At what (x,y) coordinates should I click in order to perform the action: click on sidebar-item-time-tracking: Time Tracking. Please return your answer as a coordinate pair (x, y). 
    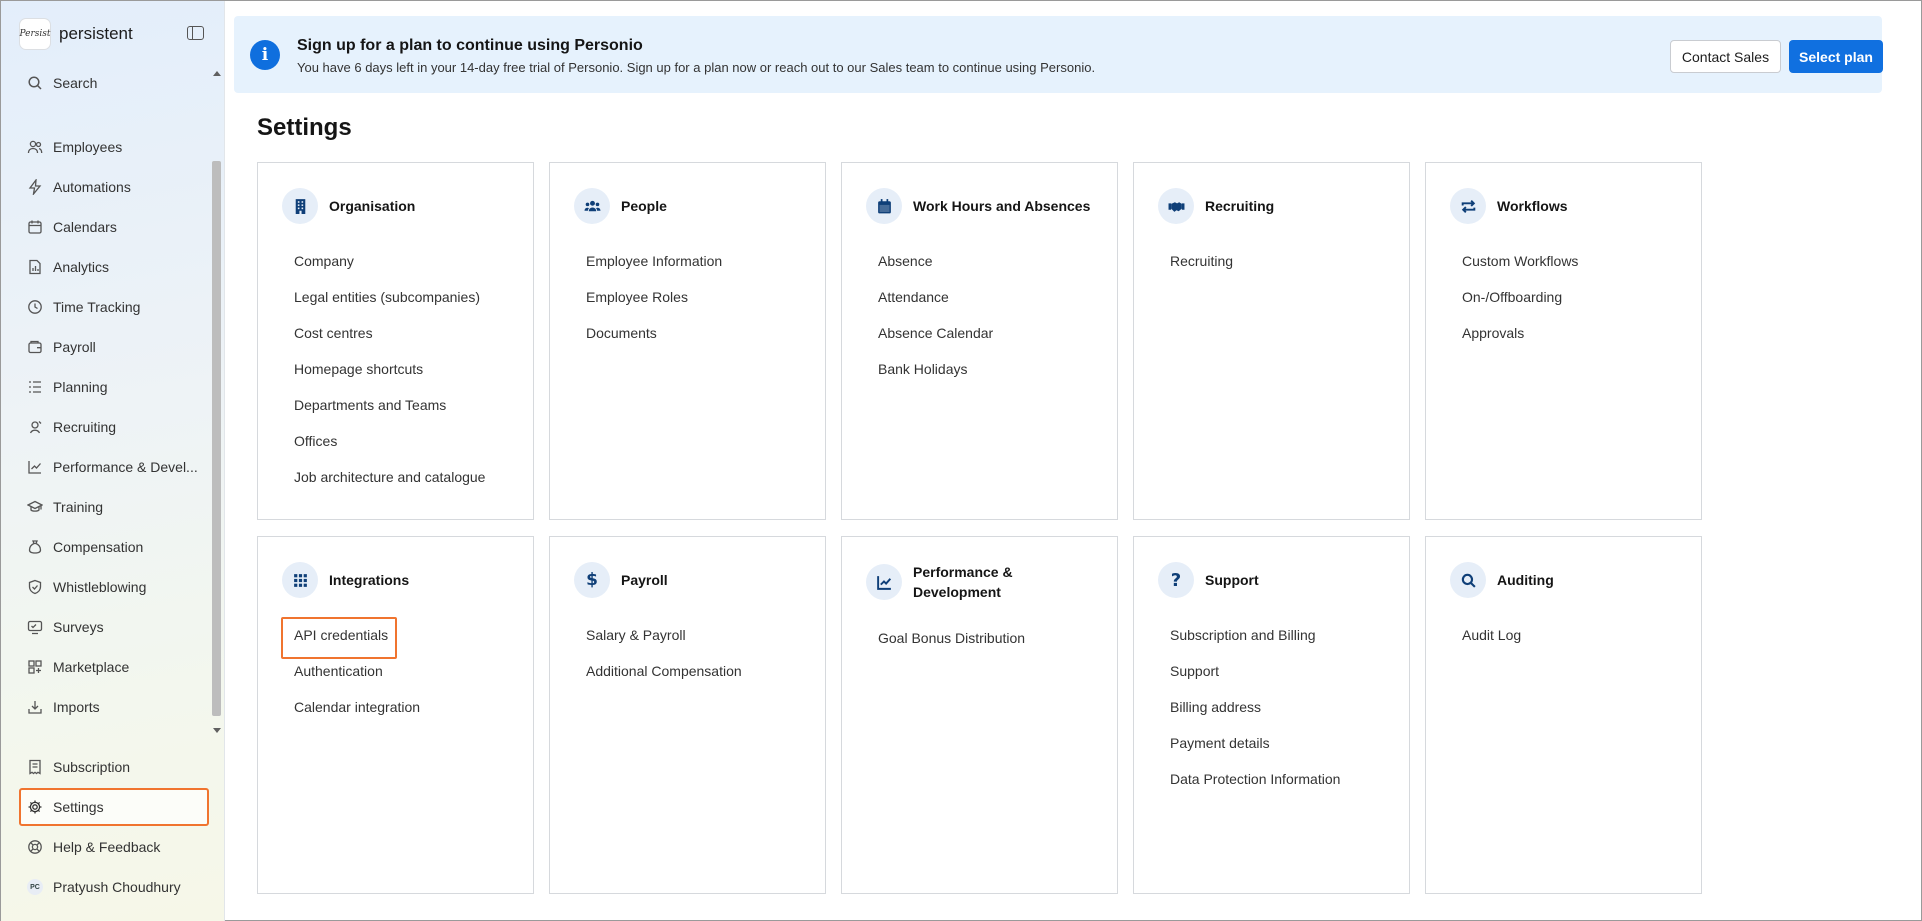
    Looking at the image, I should click on (113, 307).